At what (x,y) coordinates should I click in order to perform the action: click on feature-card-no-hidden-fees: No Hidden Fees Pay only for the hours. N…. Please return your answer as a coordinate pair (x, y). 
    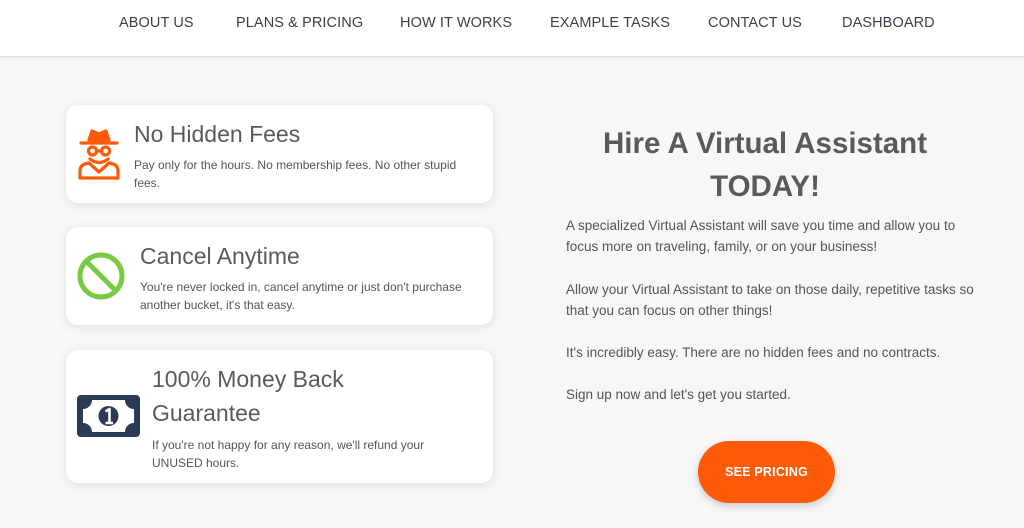
    Looking at the image, I should click on (279, 154).